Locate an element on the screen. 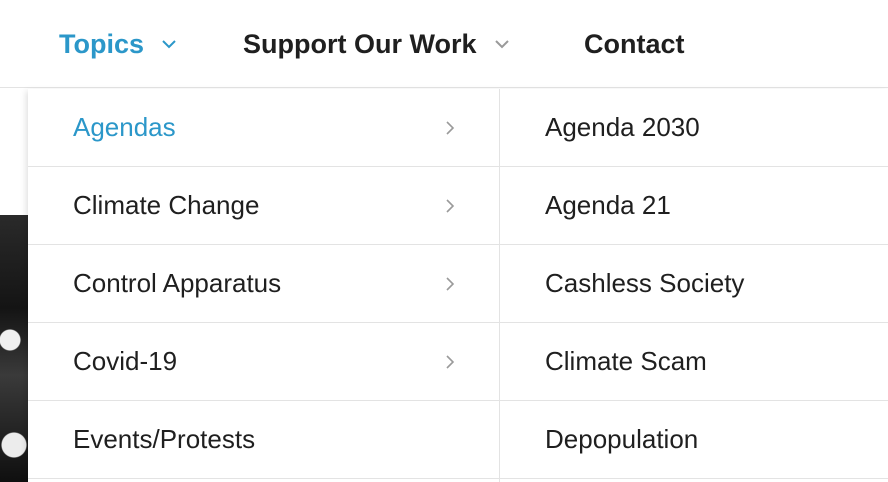 This screenshot has width=888, height=482. nav-item-label: Topics is located at coordinates (102, 43).